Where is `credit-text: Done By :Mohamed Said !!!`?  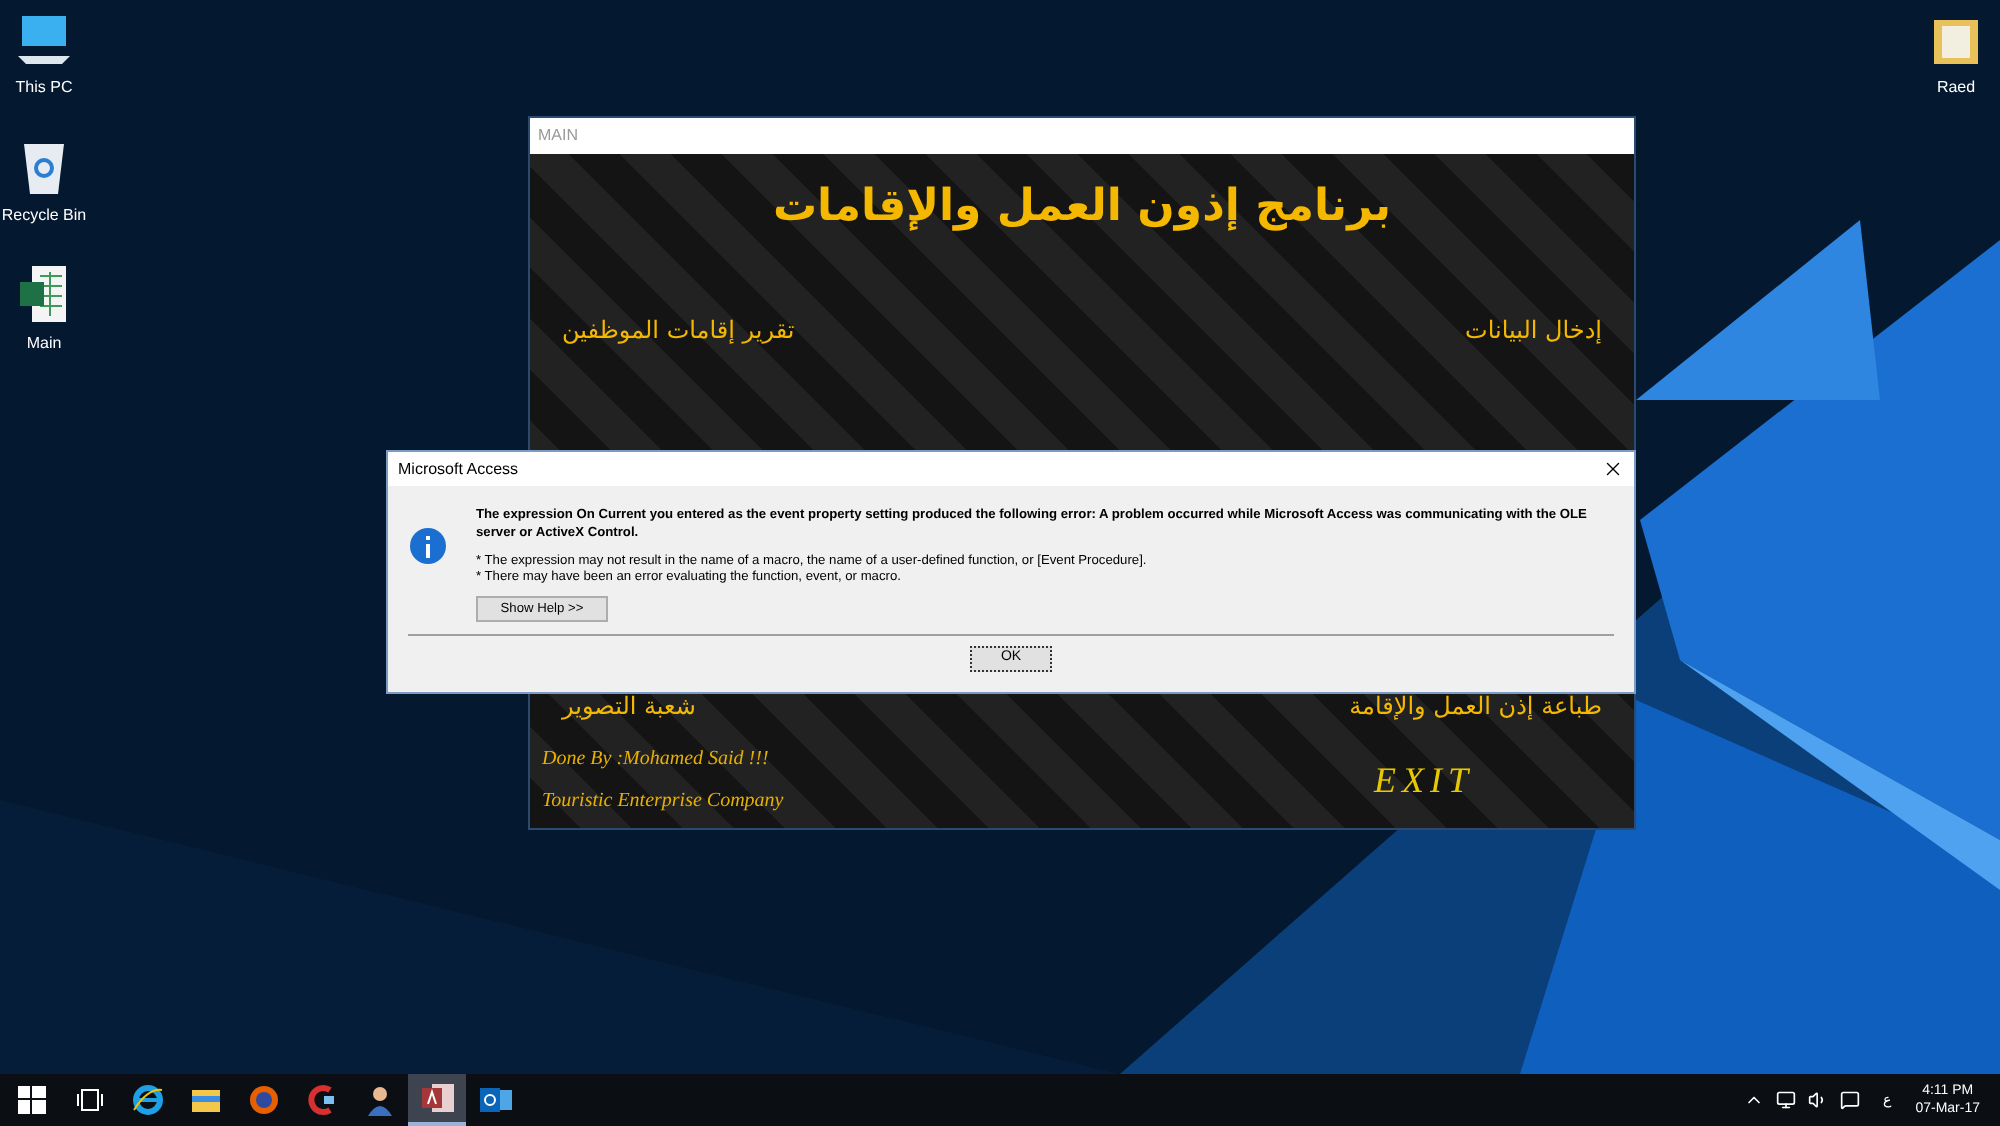 credit-text: Done By :Mohamed Said !!! is located at coordinates (656, 760).